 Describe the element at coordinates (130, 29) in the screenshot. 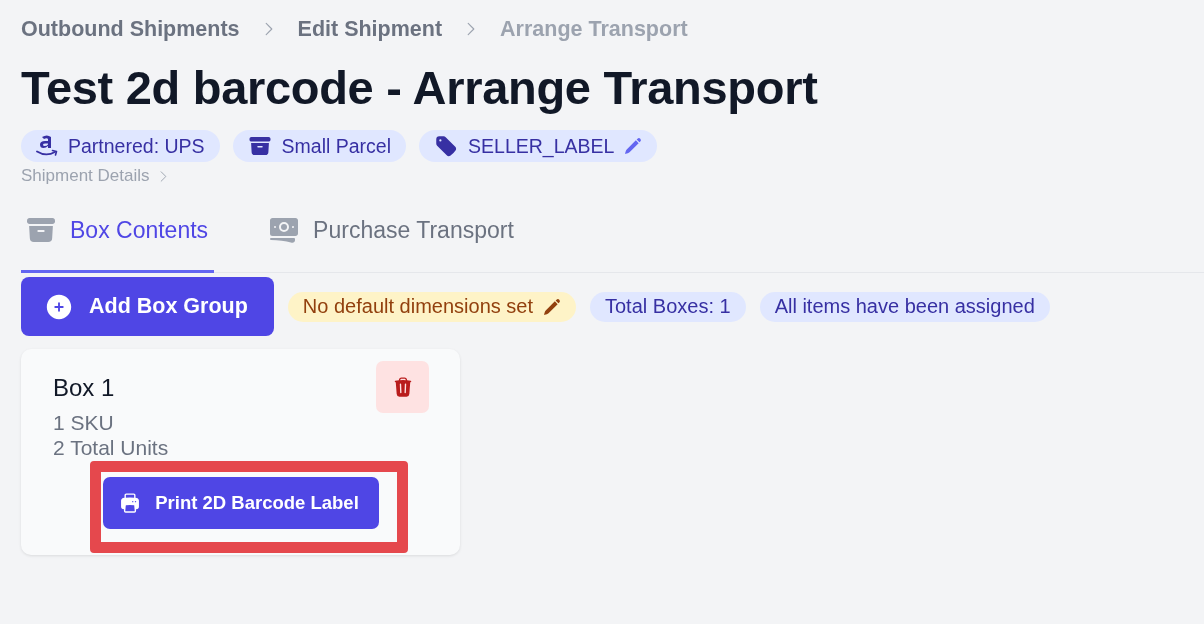

I see `breadcrumb-link: Outbound Shipments` at that location.